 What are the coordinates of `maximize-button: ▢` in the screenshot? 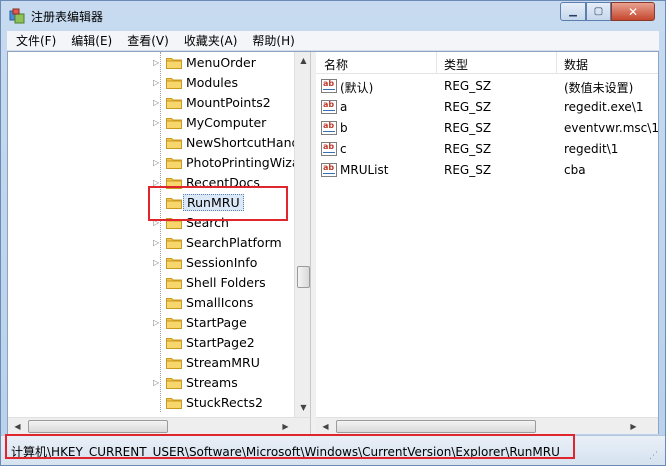 It's located at (598, 11).